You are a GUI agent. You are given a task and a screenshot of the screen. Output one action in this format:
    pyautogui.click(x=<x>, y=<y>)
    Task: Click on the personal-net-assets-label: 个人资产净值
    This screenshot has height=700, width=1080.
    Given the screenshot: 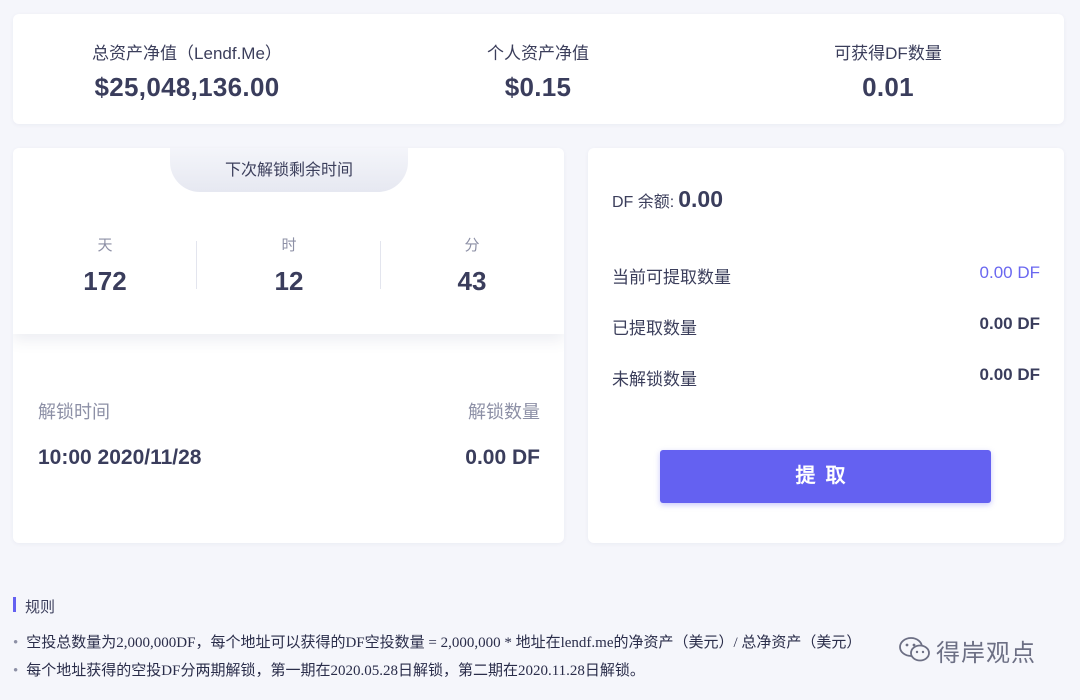 What is the action you would take?
    pyautogui.click(x=538, y=53)
    